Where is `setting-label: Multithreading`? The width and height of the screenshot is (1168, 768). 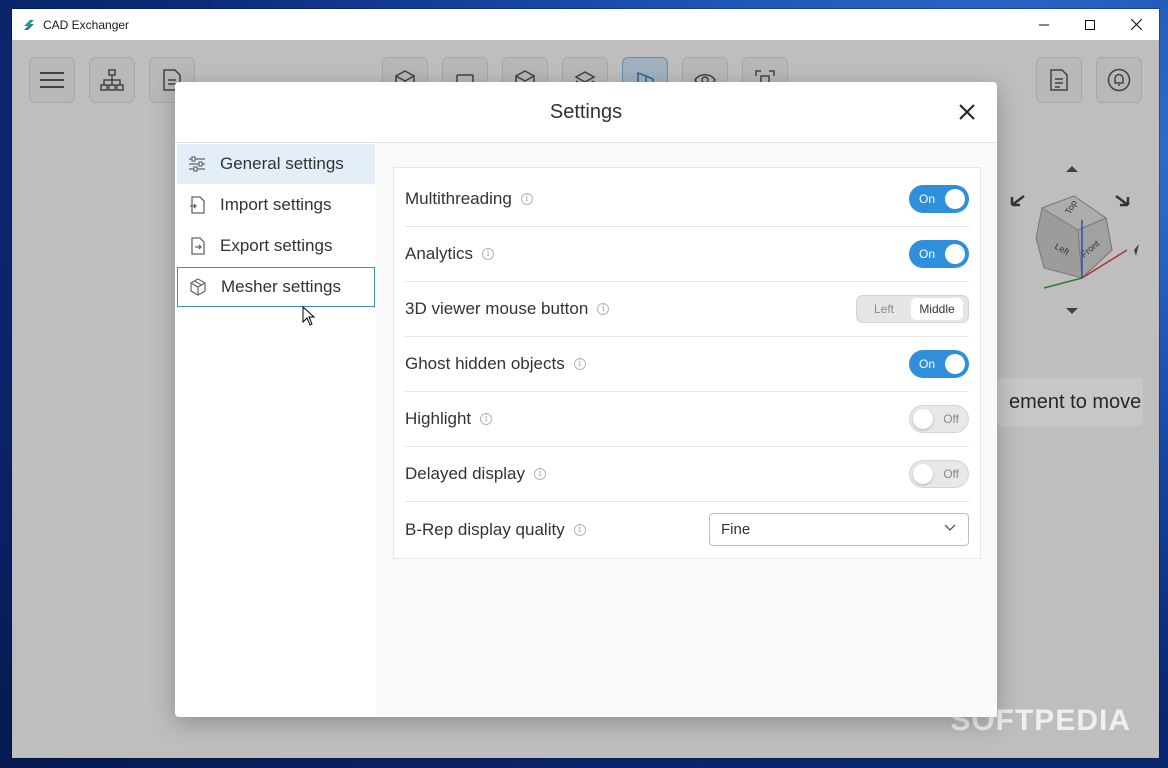
setting-label: Multithreading is located at coordinates (458, 198).